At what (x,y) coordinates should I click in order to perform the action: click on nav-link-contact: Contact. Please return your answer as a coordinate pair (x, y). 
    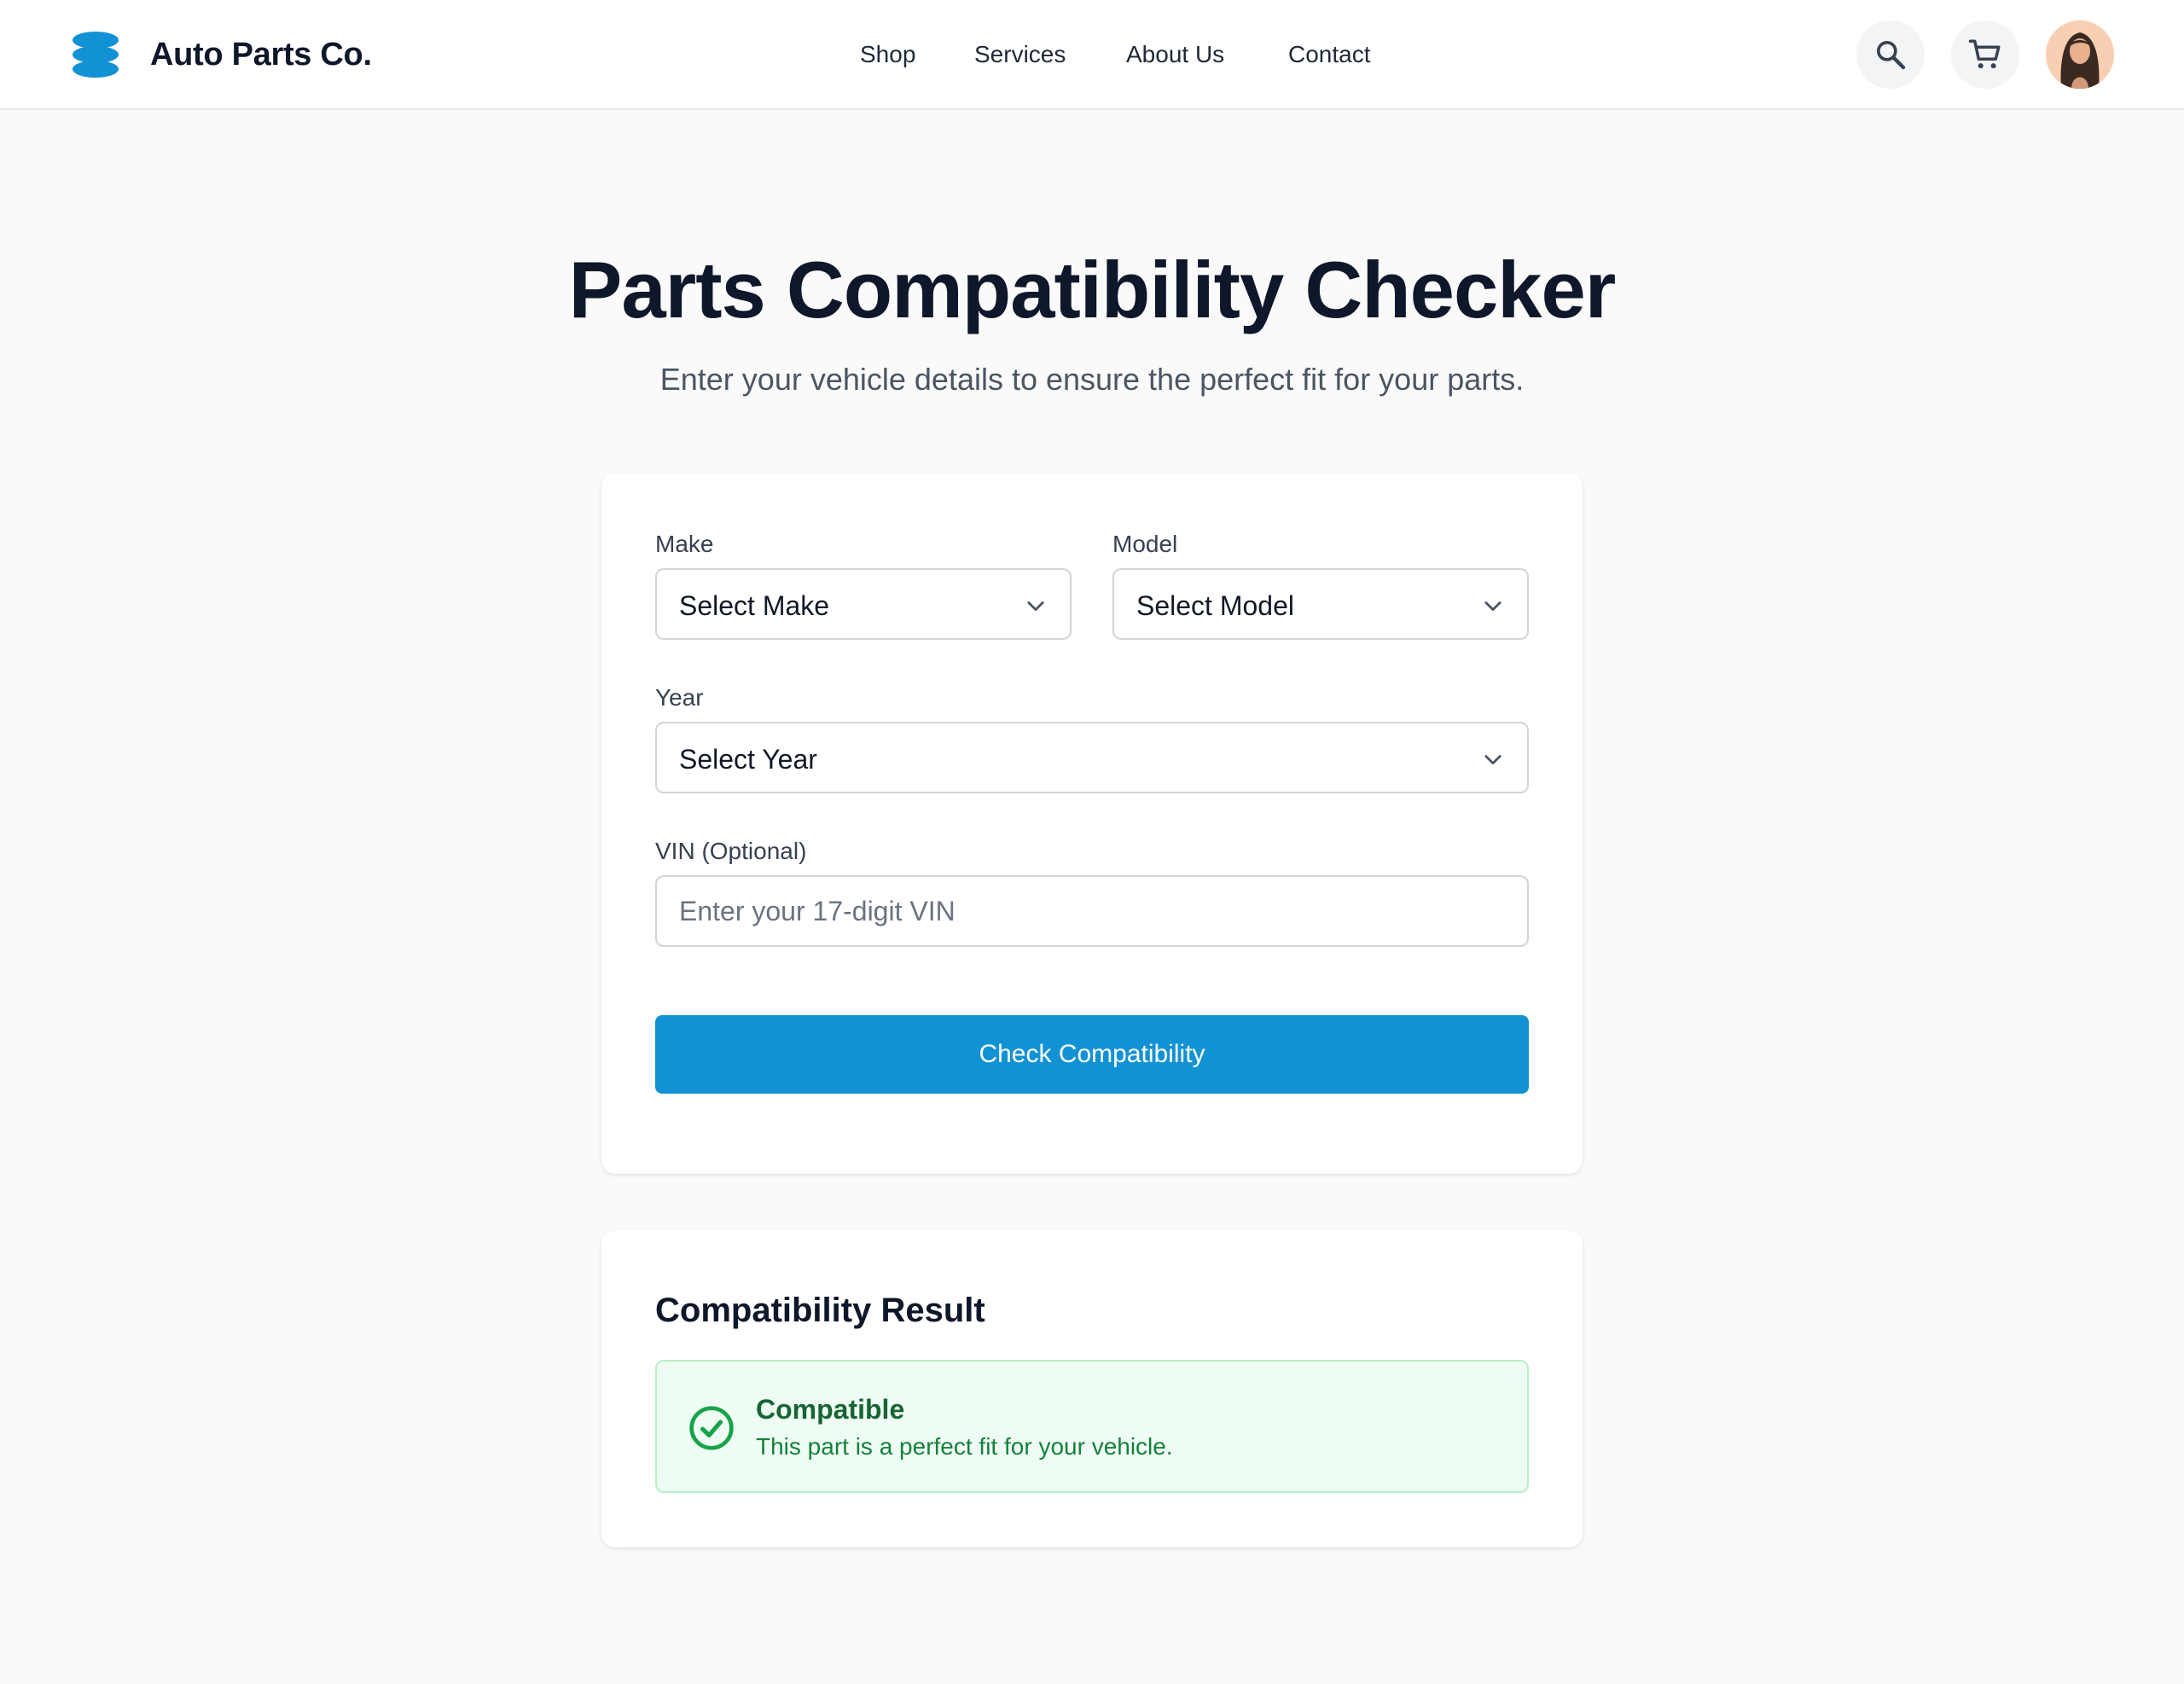
    Looking at the image, I should click on (1329, 55).